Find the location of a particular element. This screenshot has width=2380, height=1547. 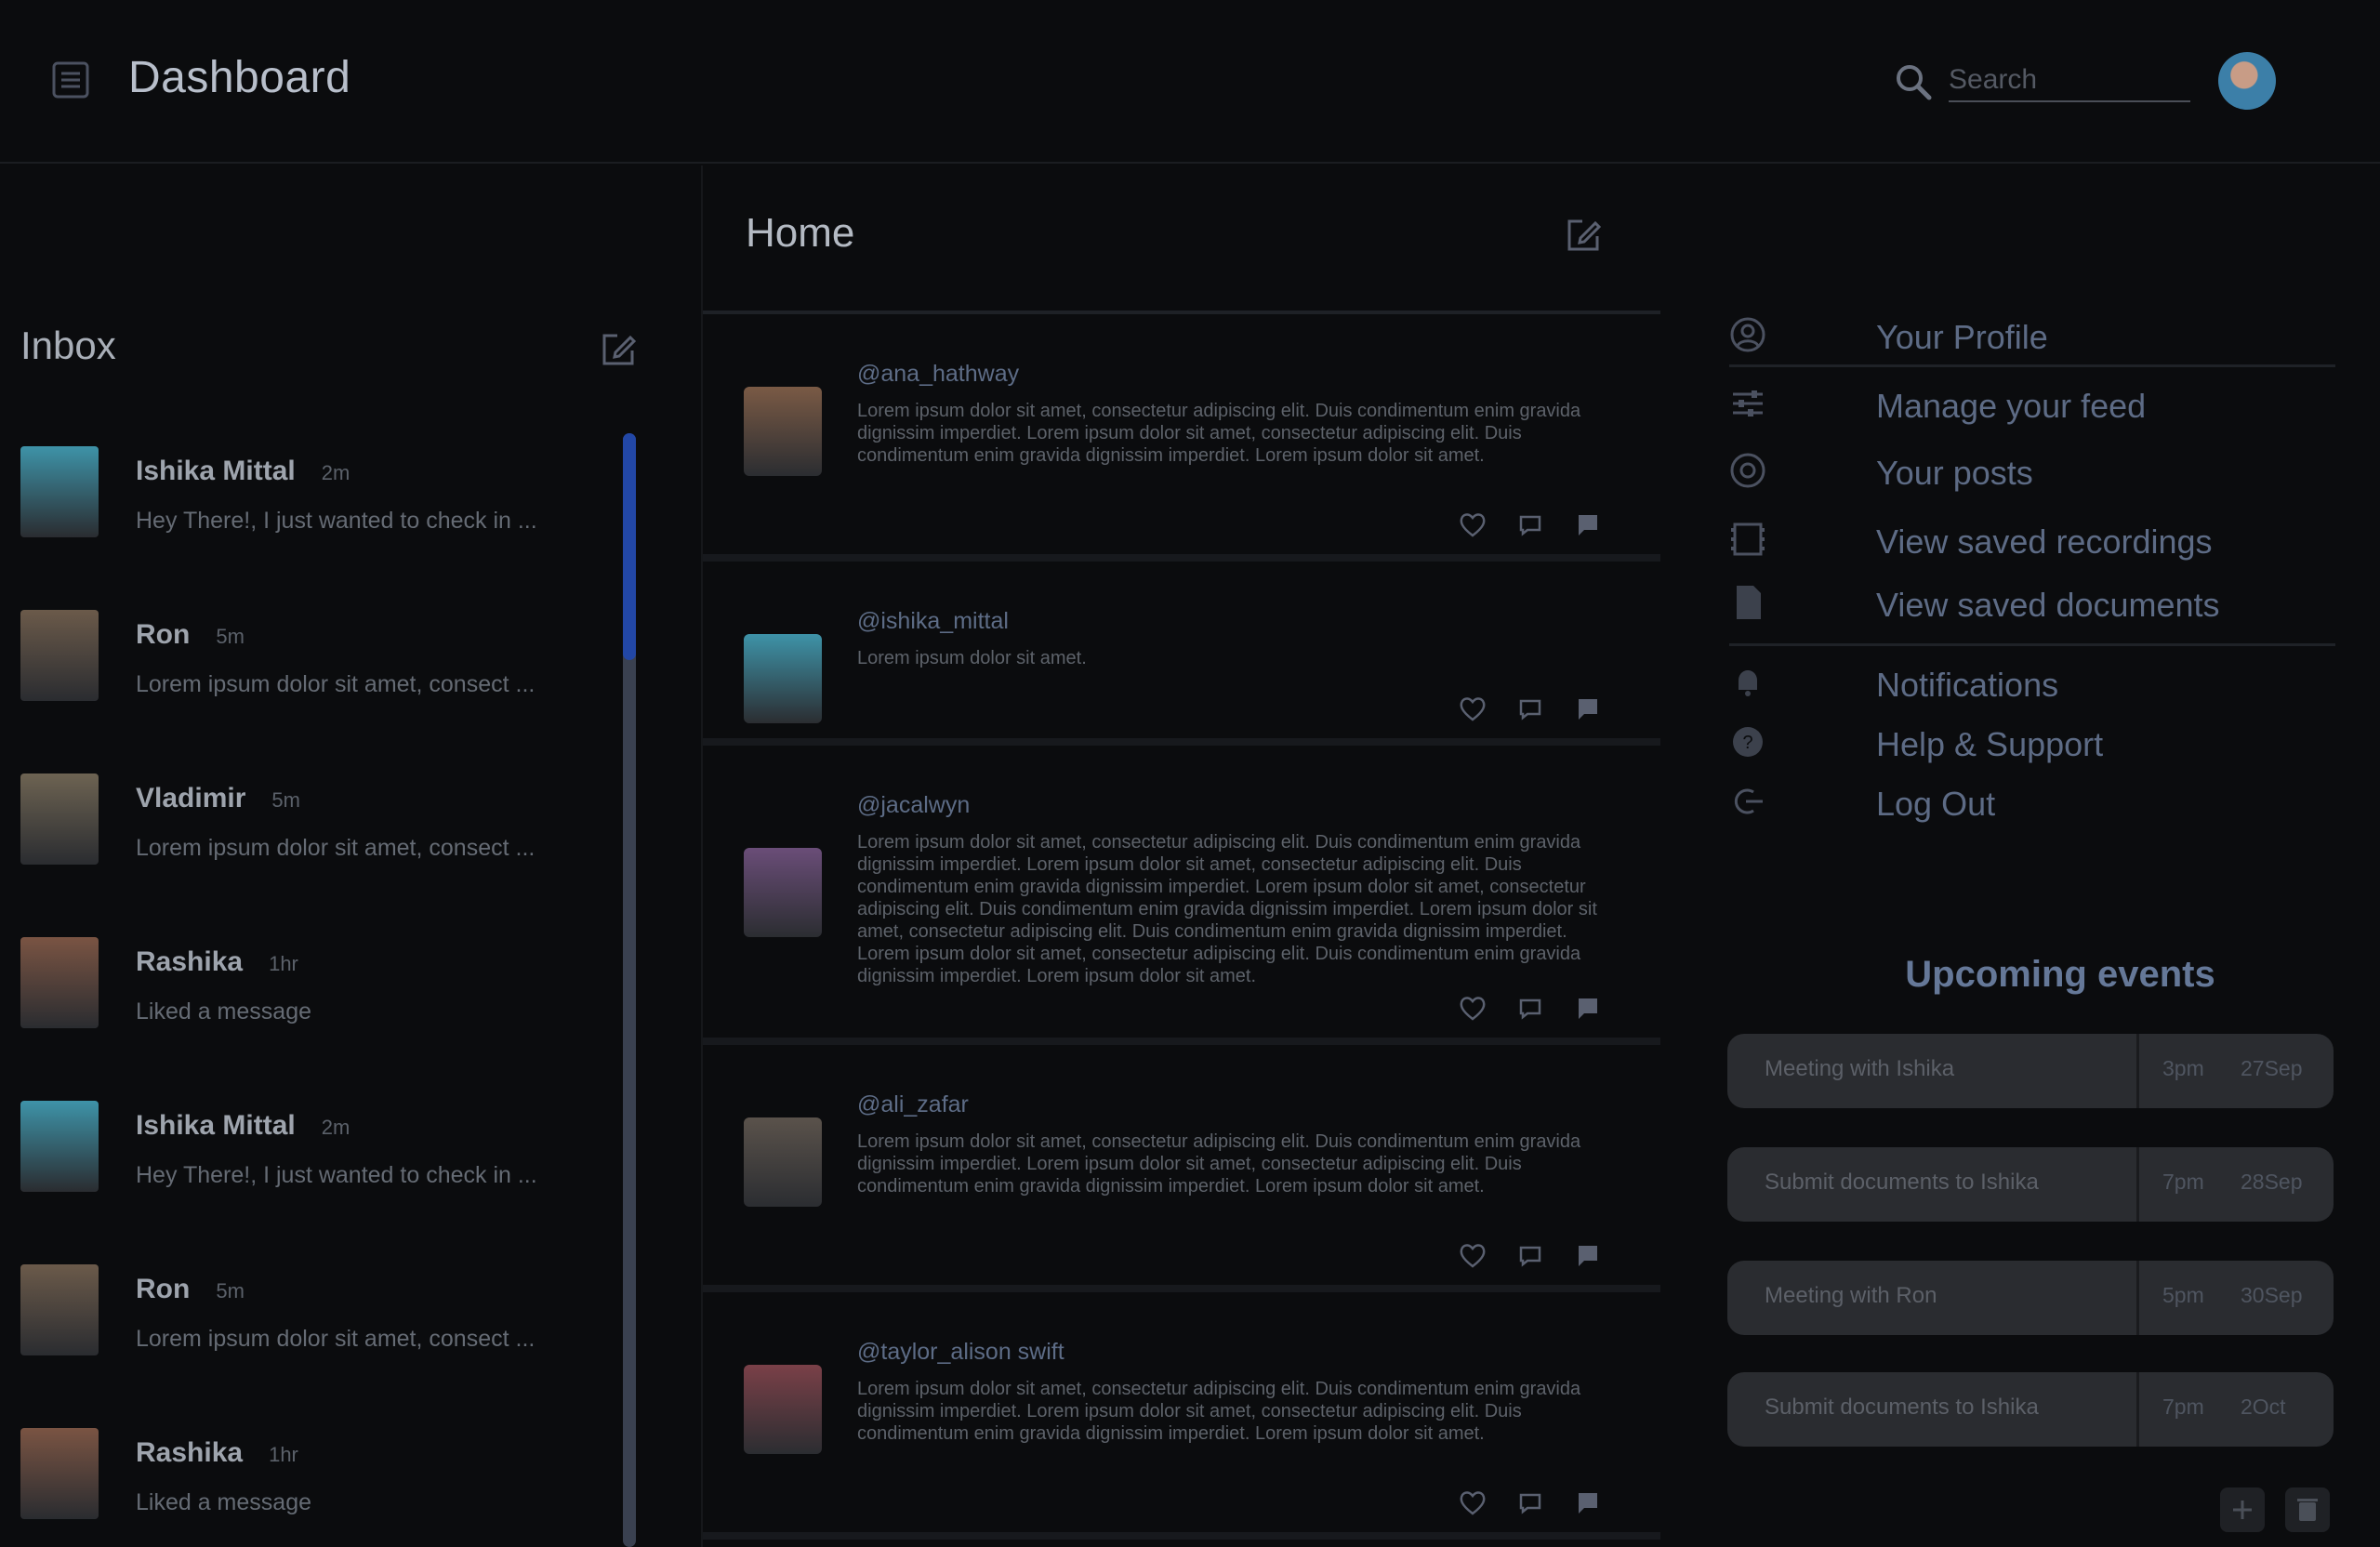

menu-item-your-posts: Your posts is located at coordinates (2052, 470).